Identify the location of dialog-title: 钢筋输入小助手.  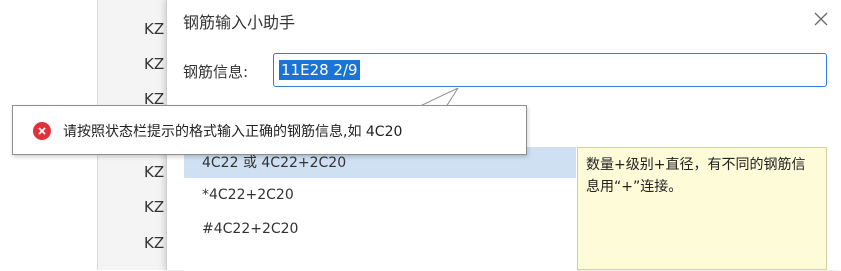
(239, 22).